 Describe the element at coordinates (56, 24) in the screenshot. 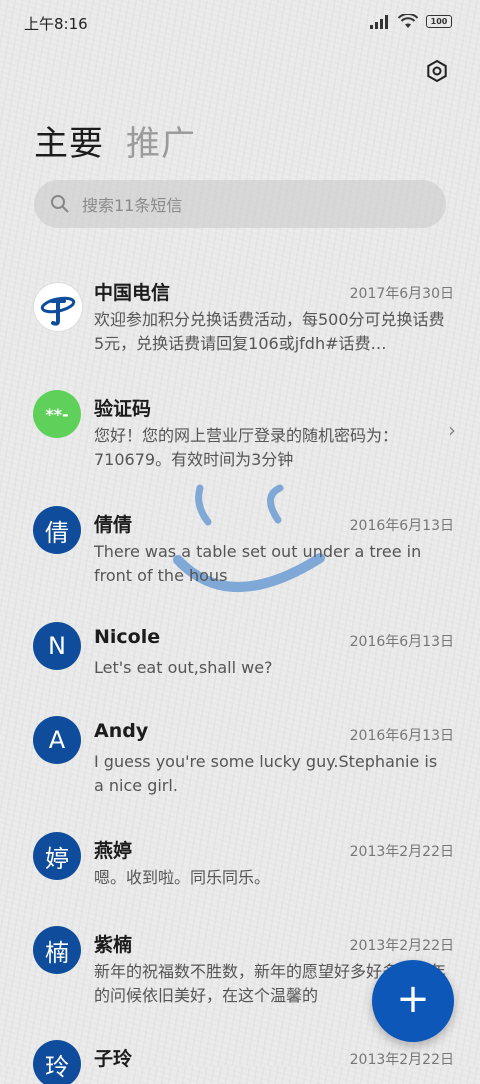

I see `status-time: 上午8:16` at that location.